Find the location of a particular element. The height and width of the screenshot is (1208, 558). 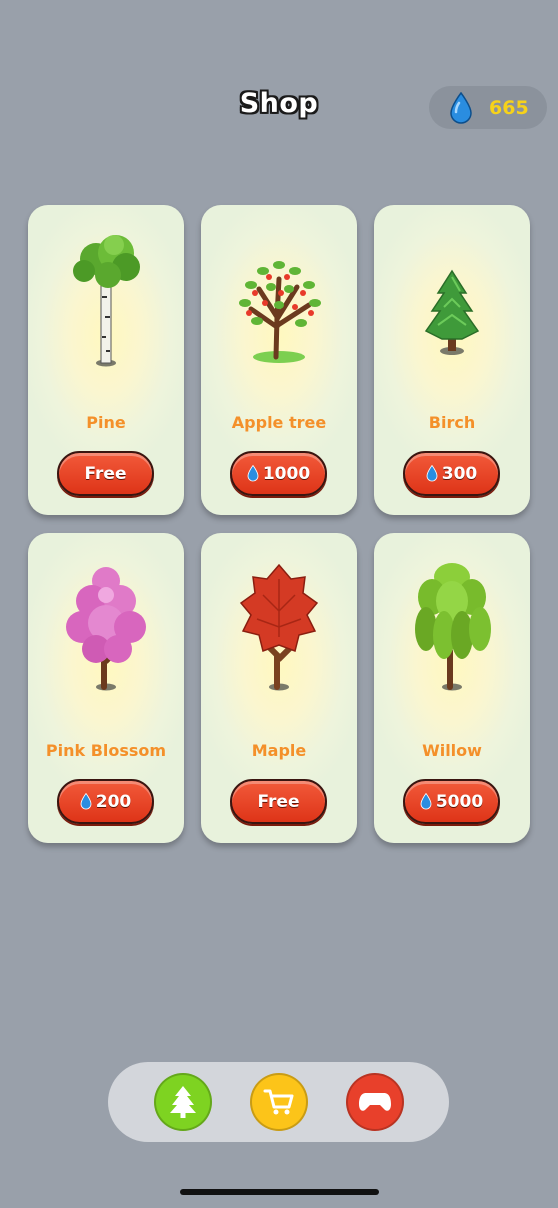

currency-amount: 665 is located at coordinates (509, 107).